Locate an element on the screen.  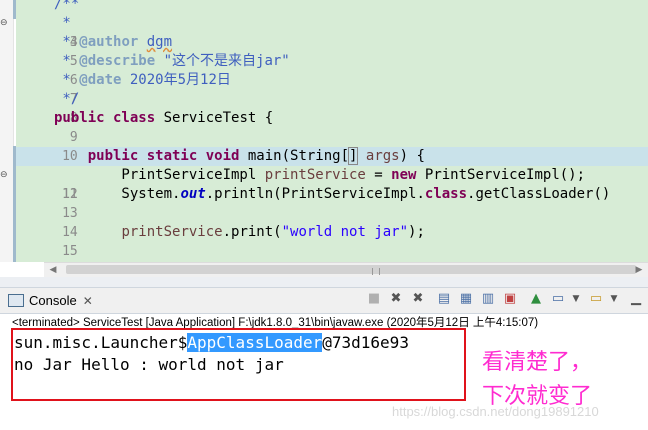
code-line: 15 printService.print("world not jar"); is located at coordinates (220, 241).